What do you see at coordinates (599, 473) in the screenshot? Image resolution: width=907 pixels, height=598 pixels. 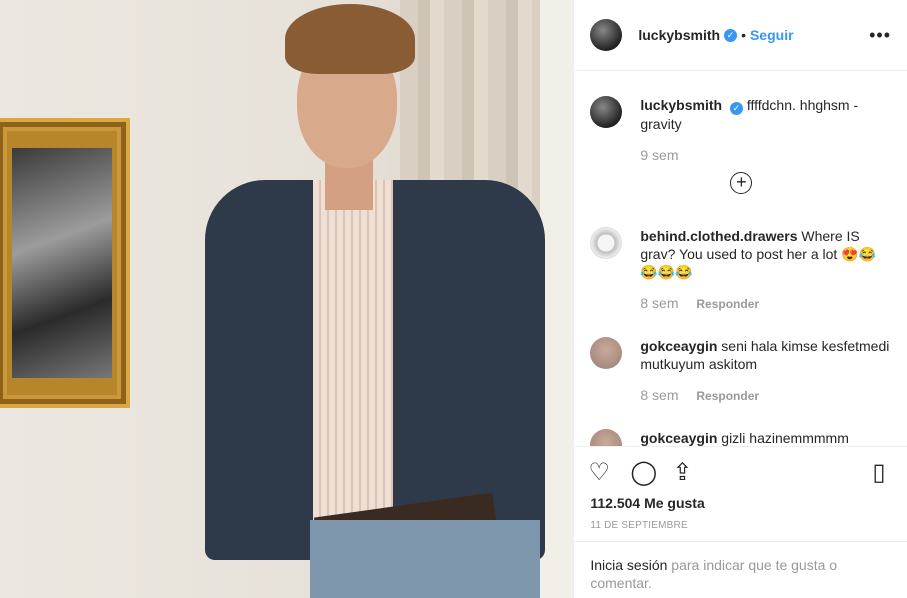 I see `heart-icon: ♡` at bounding box center [599, 473].